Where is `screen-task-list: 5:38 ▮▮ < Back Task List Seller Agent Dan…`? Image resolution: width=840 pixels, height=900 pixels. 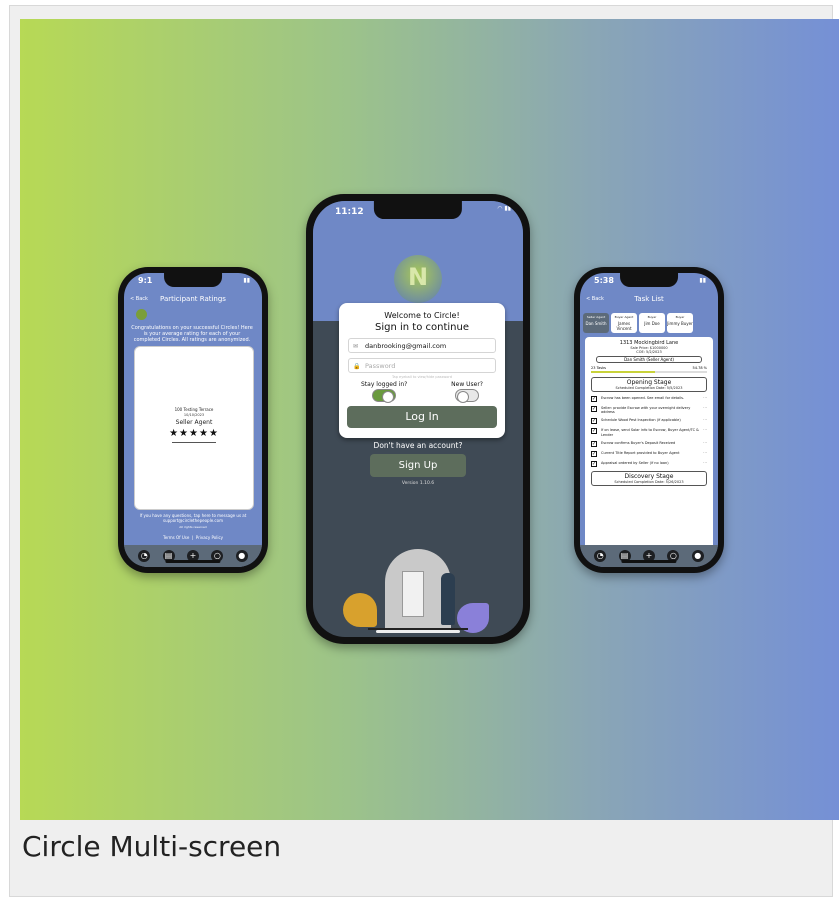
screen-task-list: 5:38 ▮▮ < Back Task List Seller Agent Dan… is located at coordinates (649, 420).